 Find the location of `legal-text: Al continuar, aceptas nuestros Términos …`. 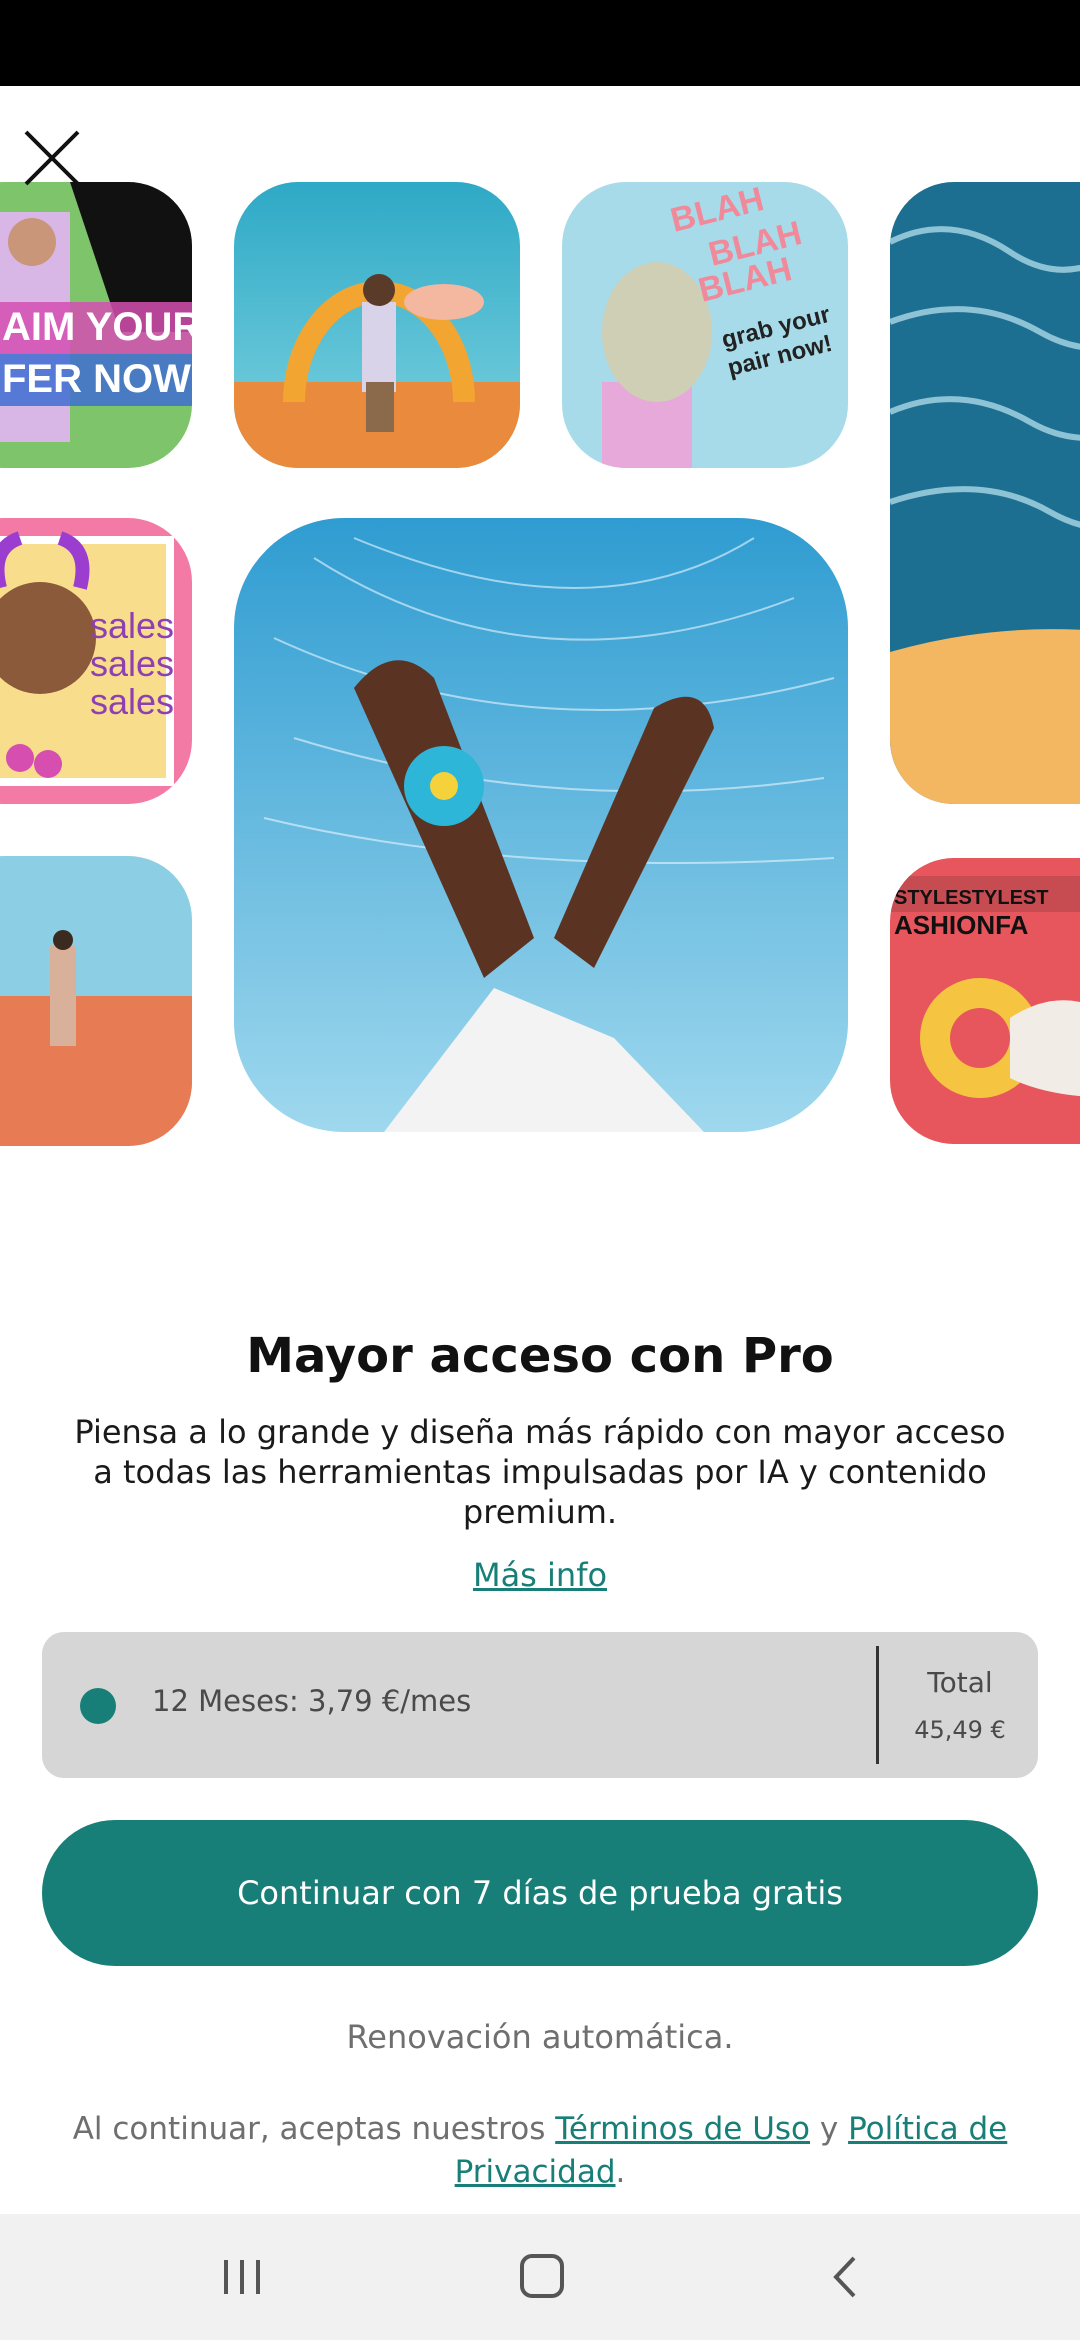

legal-text: Al continuar, aceptas nuestros Términos … is located at coordinates (540, 2151).